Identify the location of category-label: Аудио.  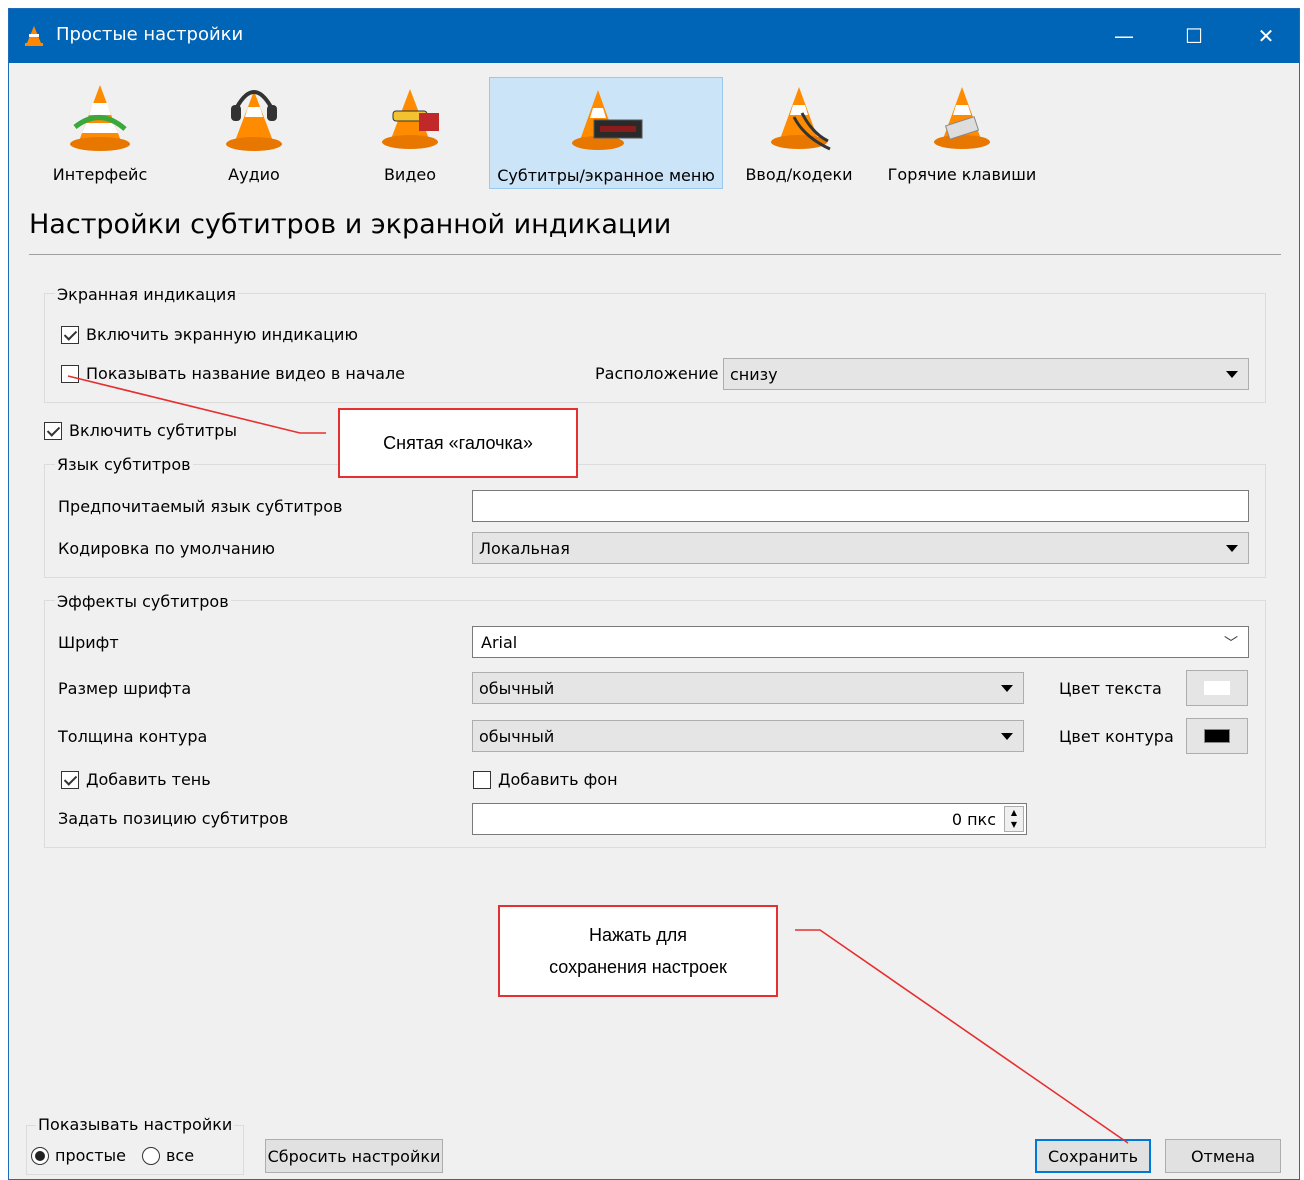
(254, 174).